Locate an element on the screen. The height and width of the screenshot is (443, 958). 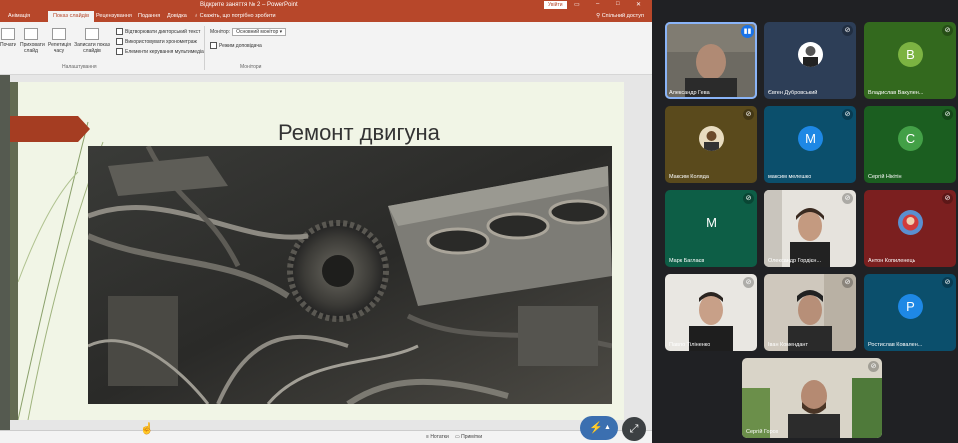
tab-animations: Анімація is located at coordinates (19, 16).